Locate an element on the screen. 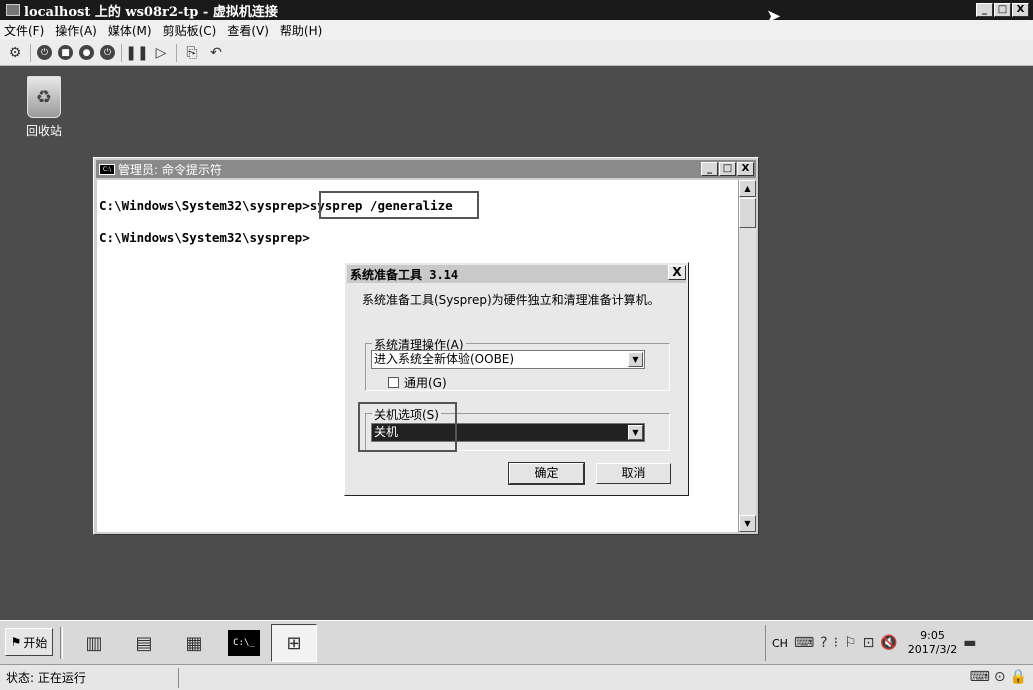 The height and width of the screenshot is (690, 1033). cmd-minimize-button: _ is located at coordinates (709, 169).